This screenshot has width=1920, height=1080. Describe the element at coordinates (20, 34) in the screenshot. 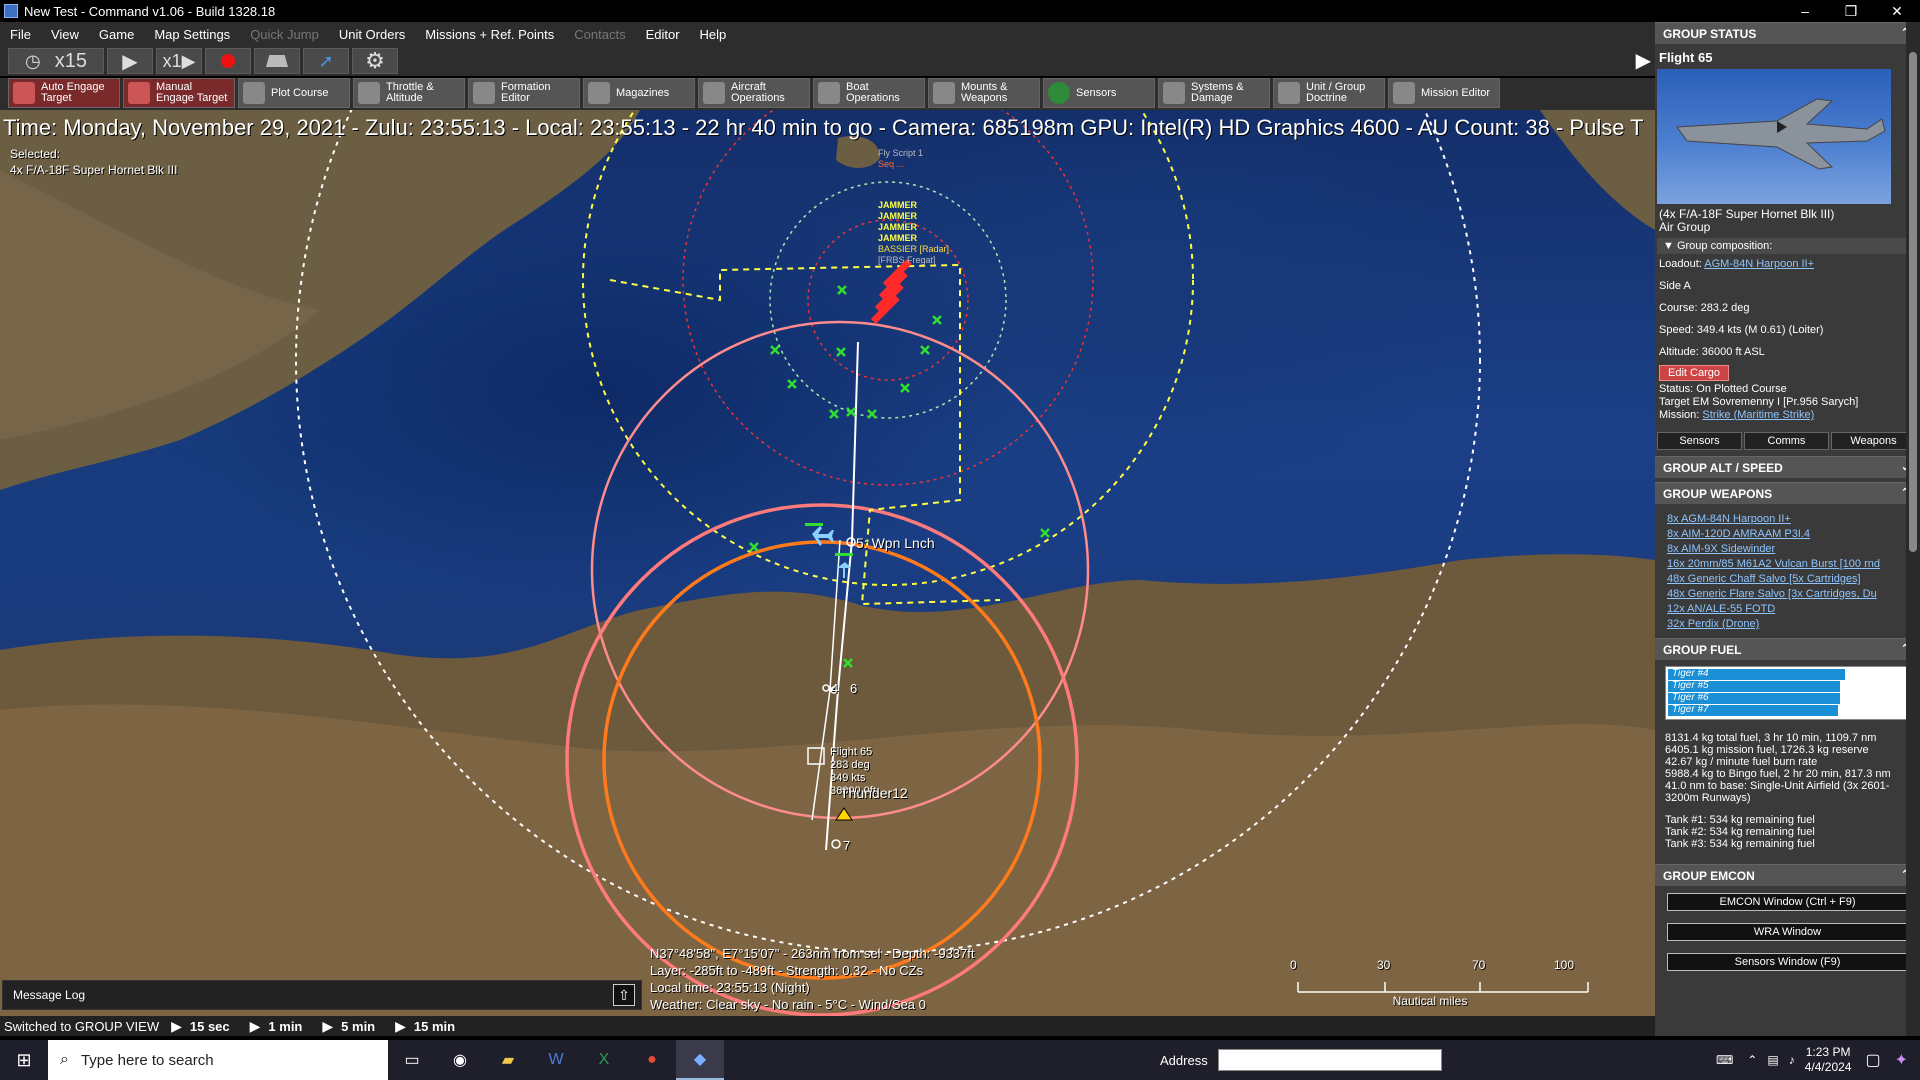

I see `menu-file: File` at that location.